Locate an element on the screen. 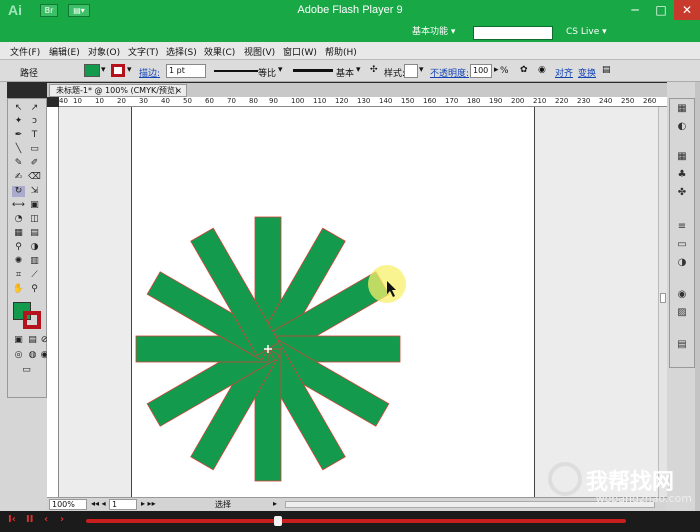 The height and width of the screenshot is (532, 700). ruler-tick: 70 is located at coordinates (231, 101).